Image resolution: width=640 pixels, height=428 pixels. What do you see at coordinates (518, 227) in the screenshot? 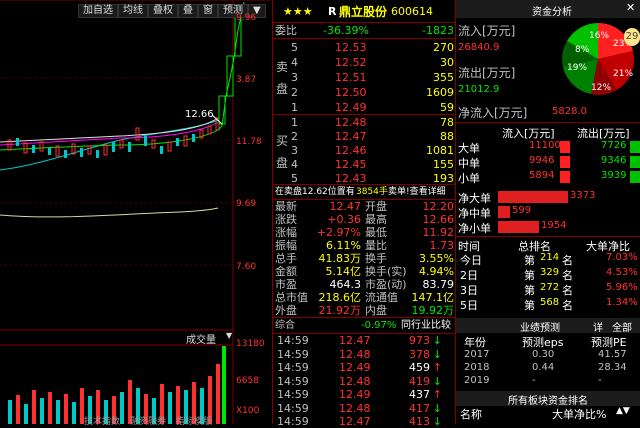
I see `net-flow-bar` at bounding box center [518, 227].